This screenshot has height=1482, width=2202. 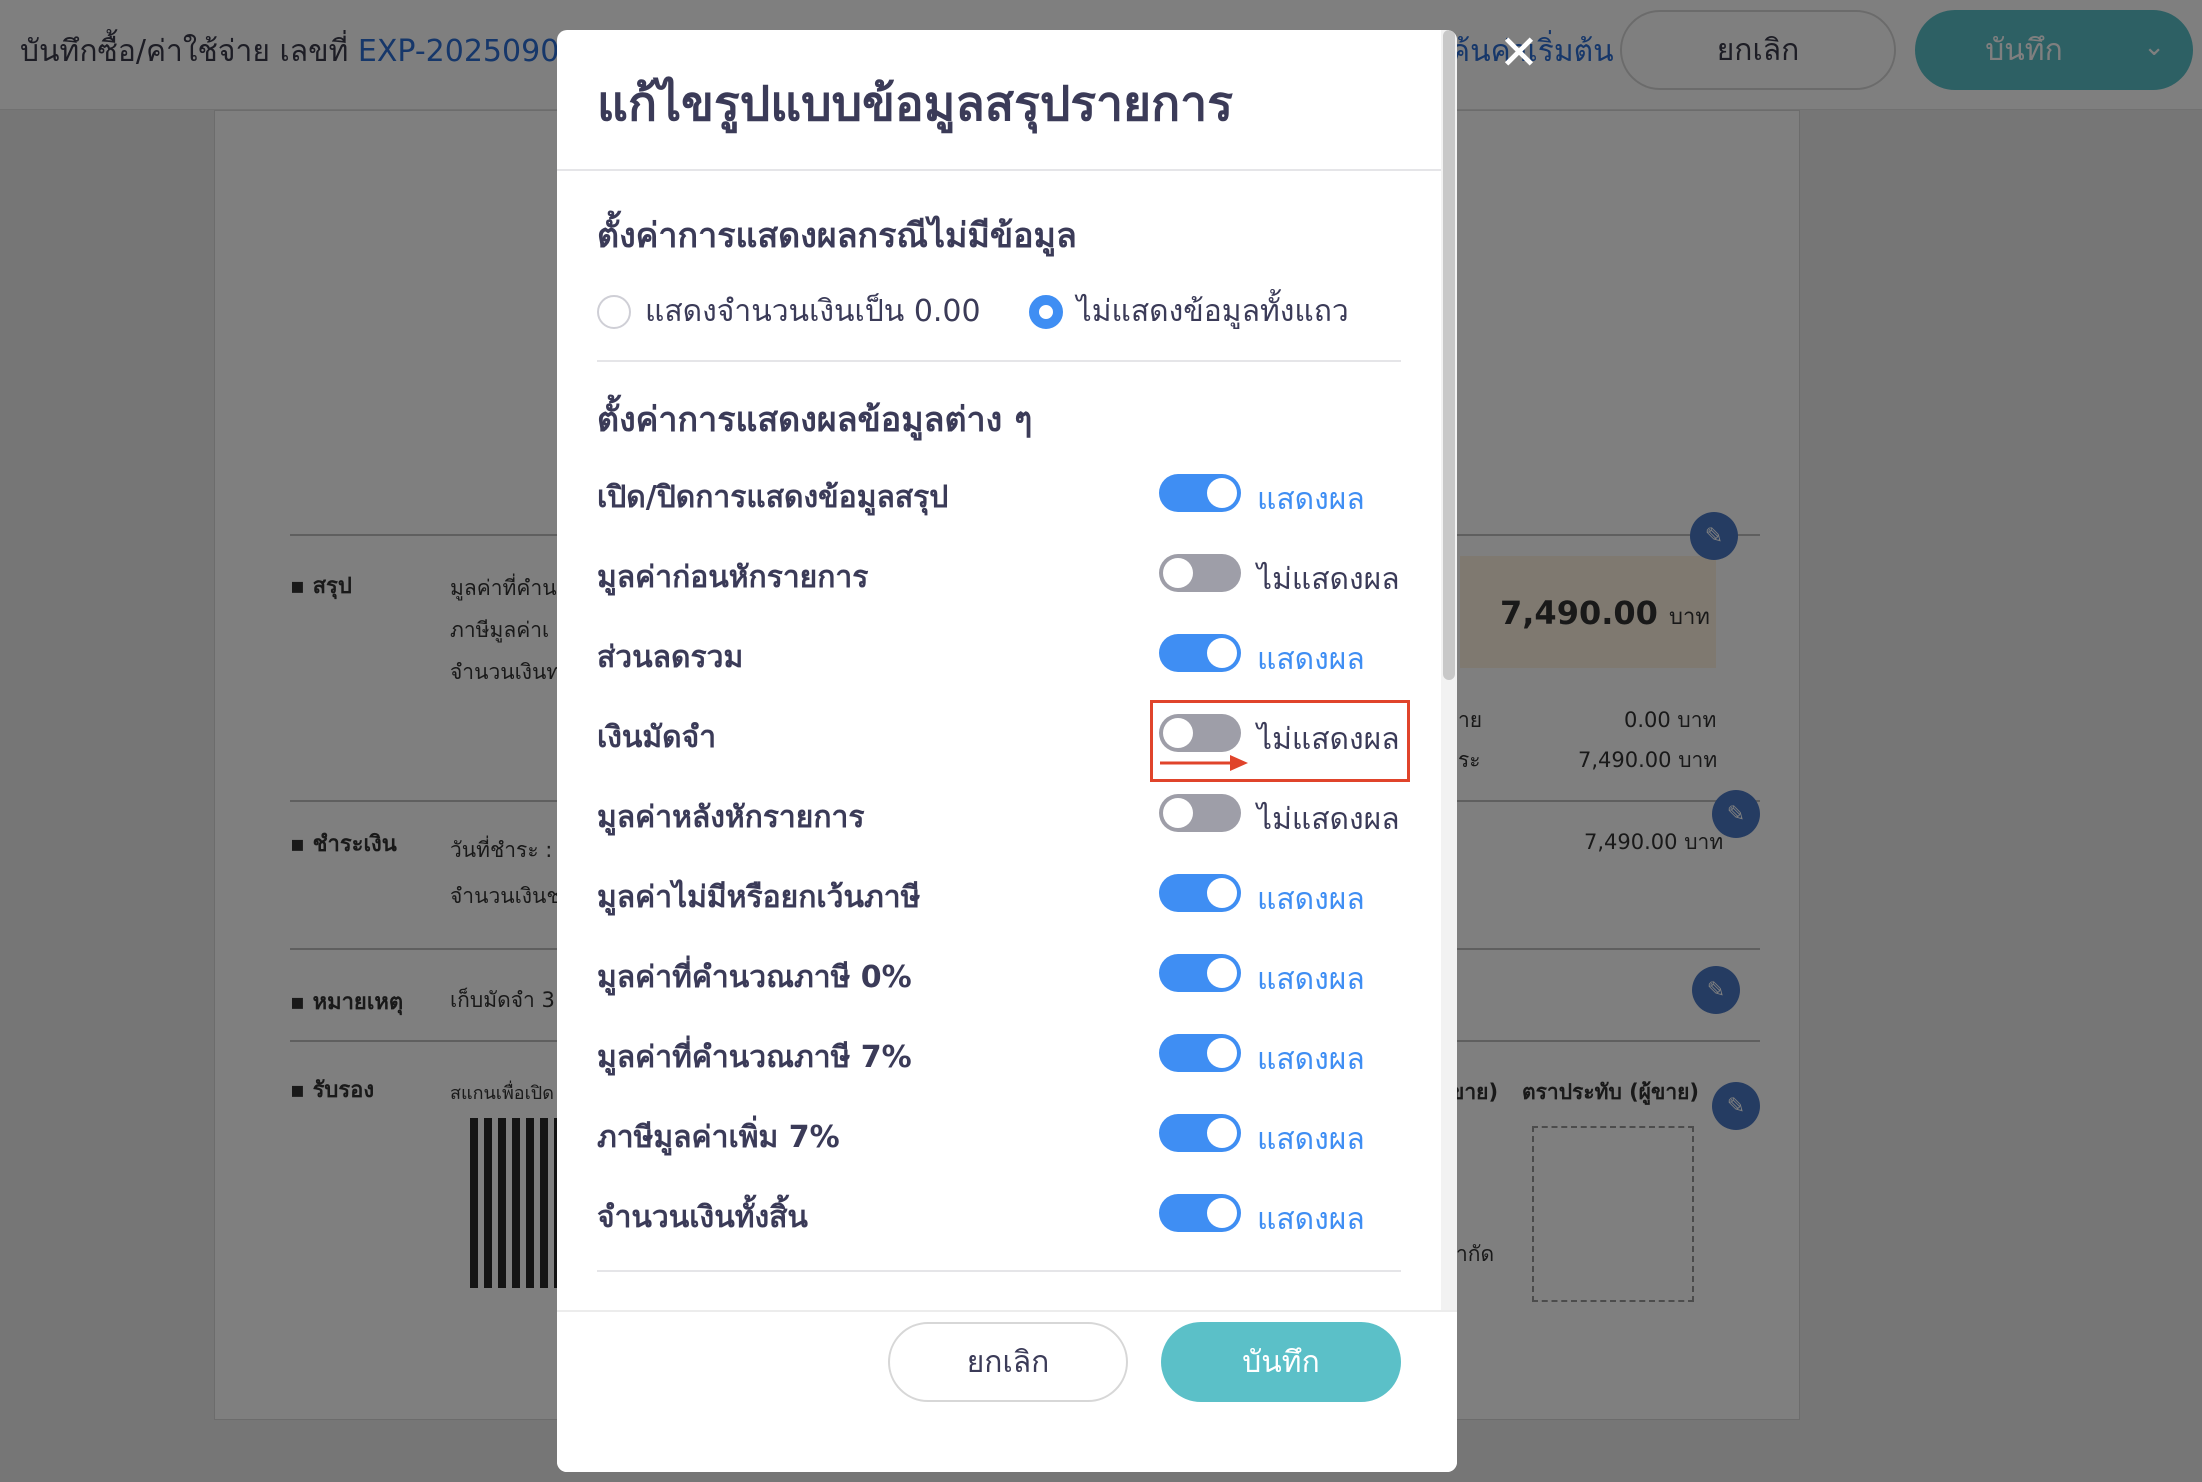 What do you see at coordinates (718, 1137) in the screenshot?
I see `setting-label: ภาษีมูลค่าเพิ่ม 7%` at bounding box center [718, 1137].